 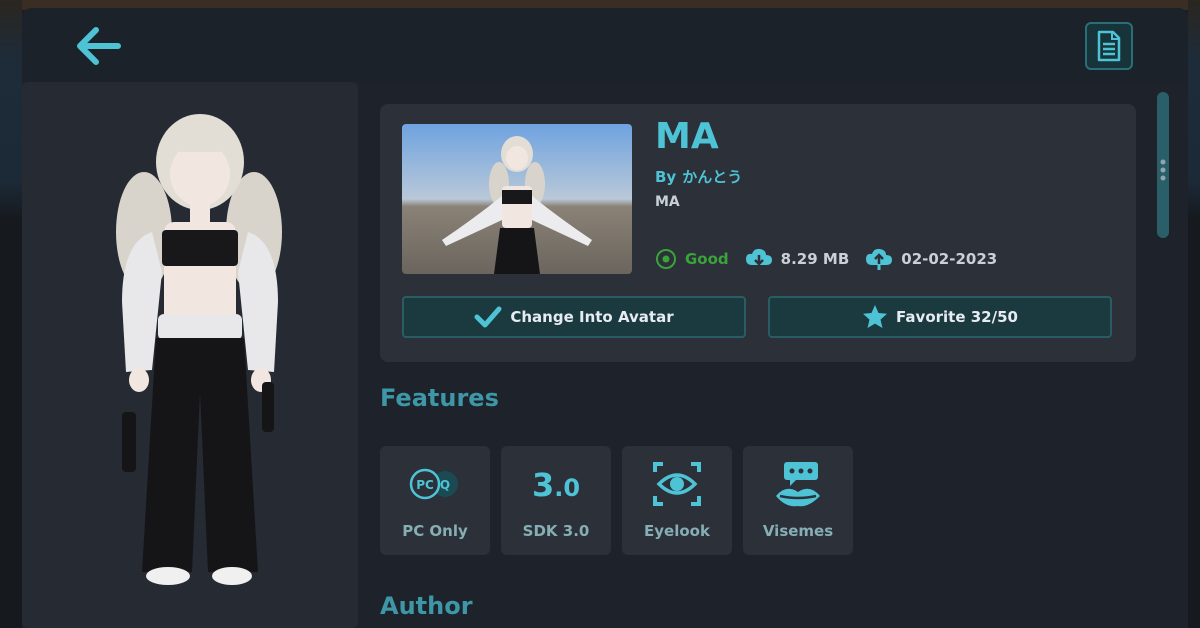 What do you see at coordinates (517, 199) in the screenshot?
I see `avatar-thumbnail` at bounding box center [517, 199].